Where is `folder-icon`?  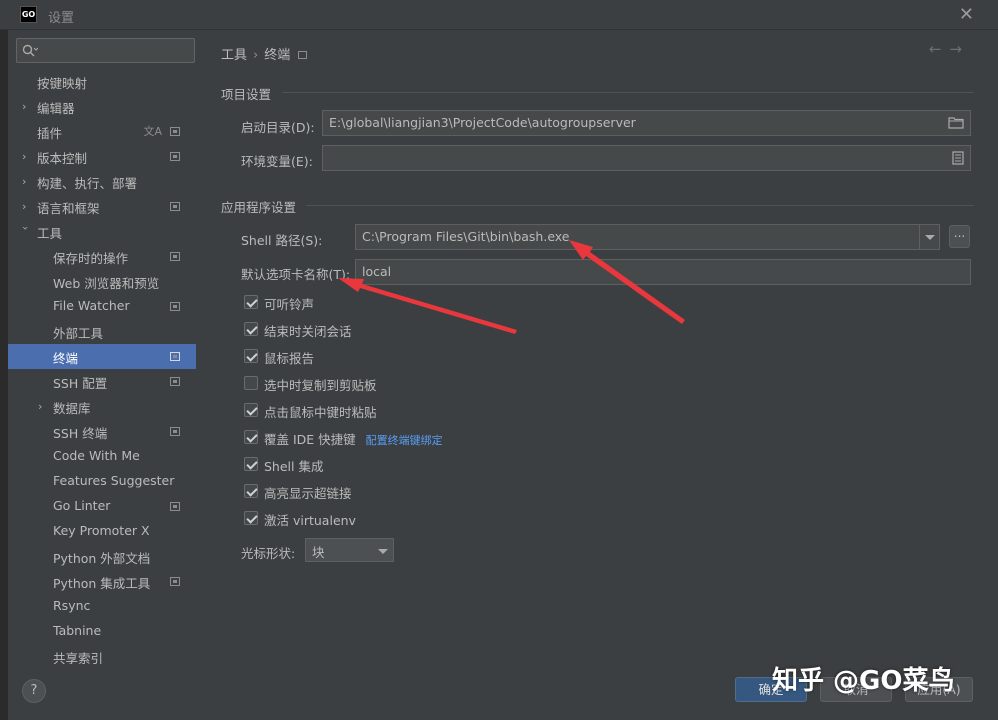
folder-icon is located at coordinates (956, 122).